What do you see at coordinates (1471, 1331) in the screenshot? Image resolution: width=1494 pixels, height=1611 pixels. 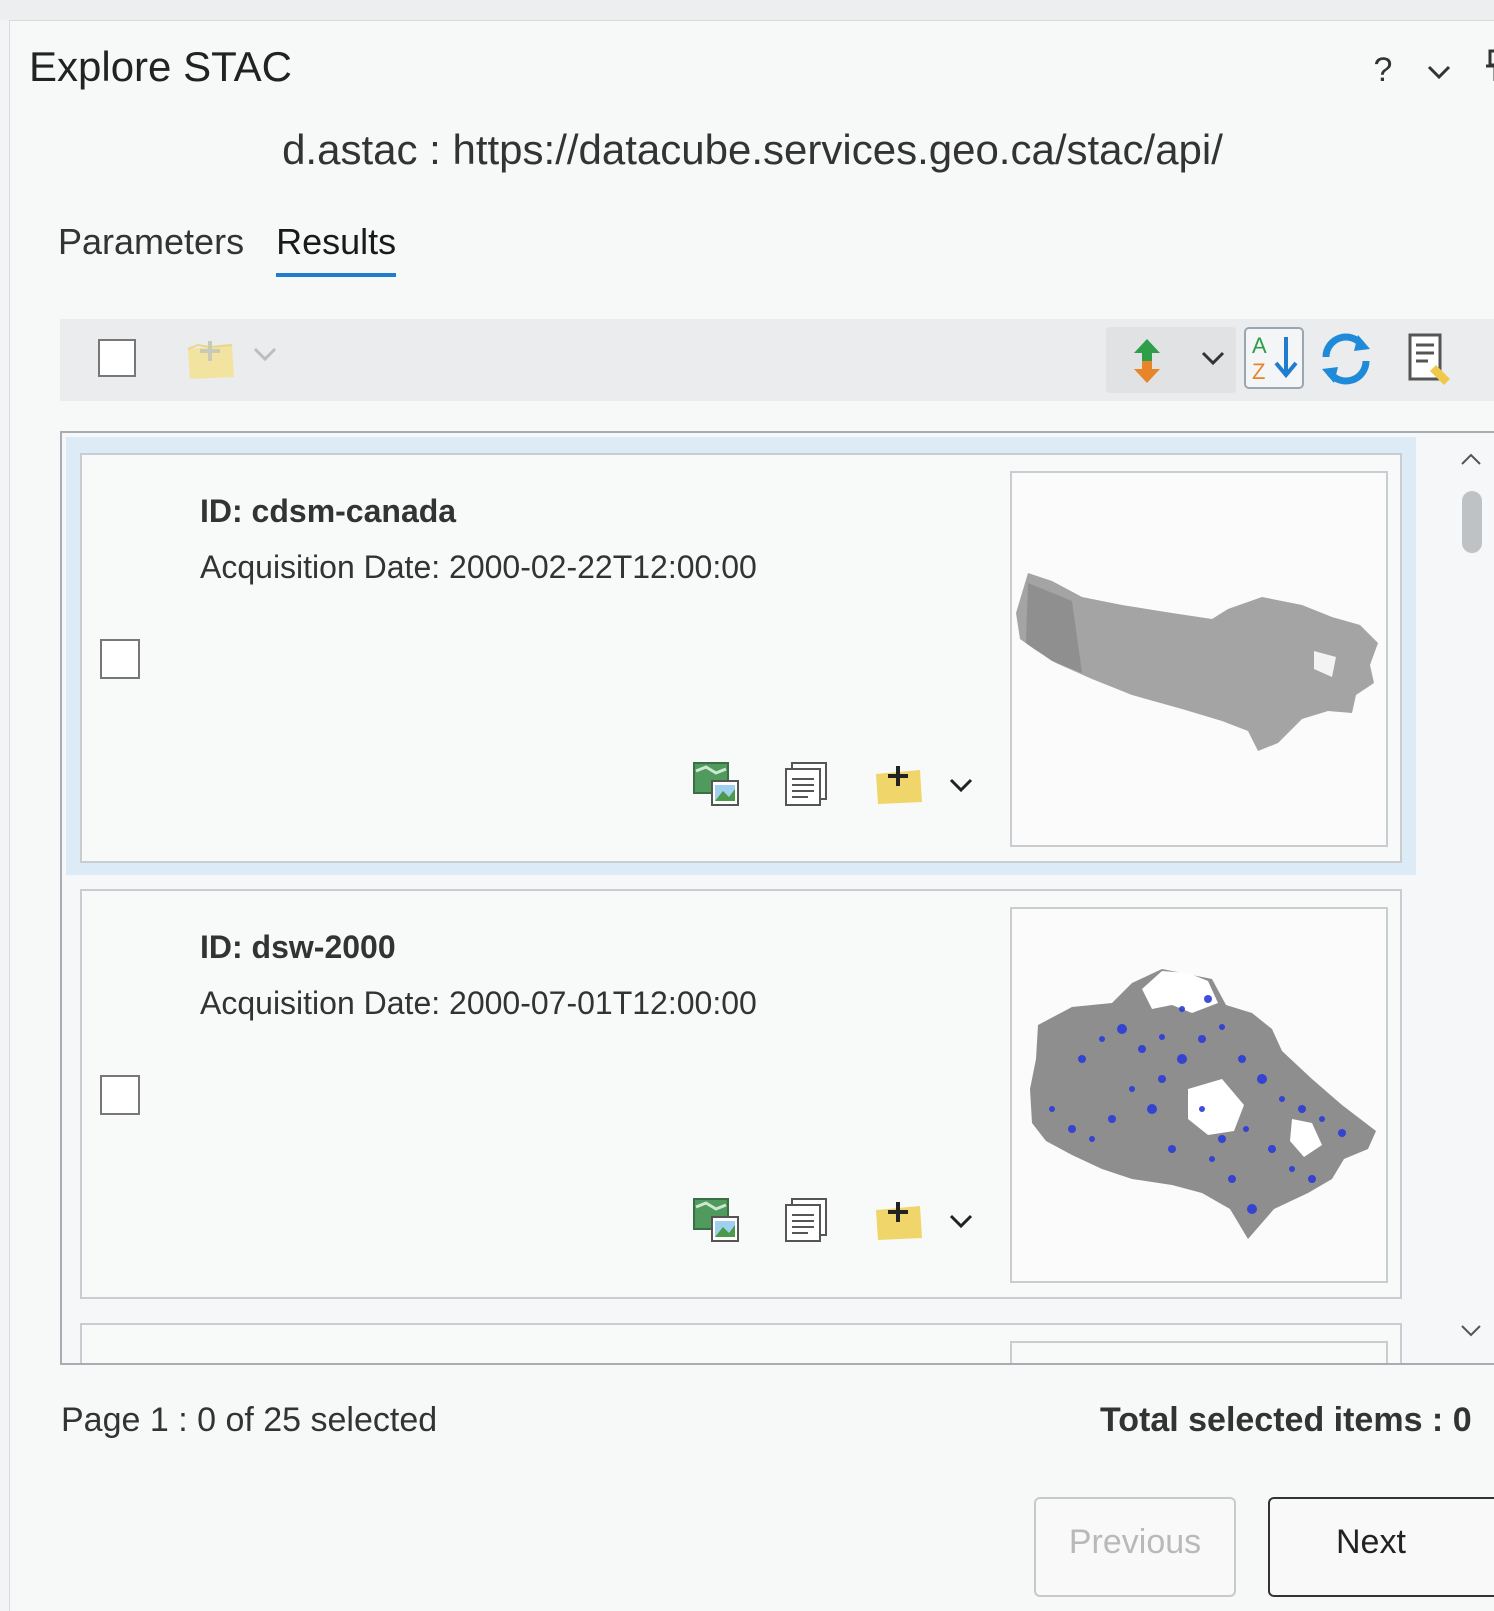 I see `scroll-down-icon` at bounding box center [1471, 1331].